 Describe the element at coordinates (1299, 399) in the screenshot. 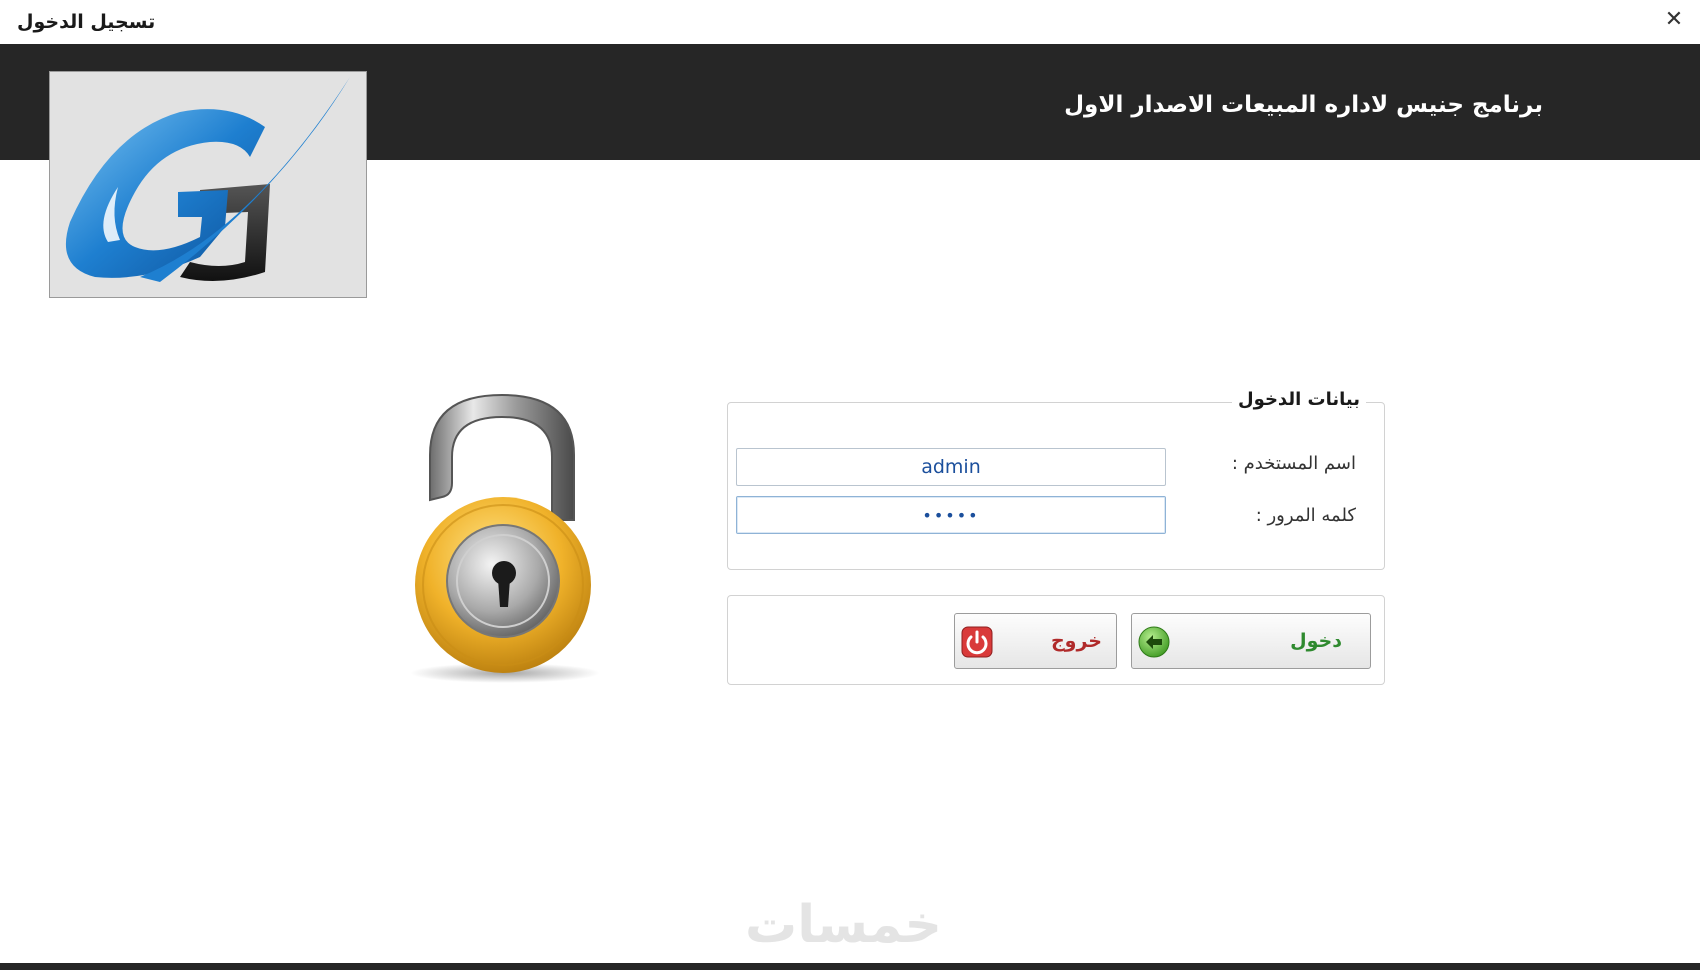

I see `group-legend: بيانات الدخول` at that location.